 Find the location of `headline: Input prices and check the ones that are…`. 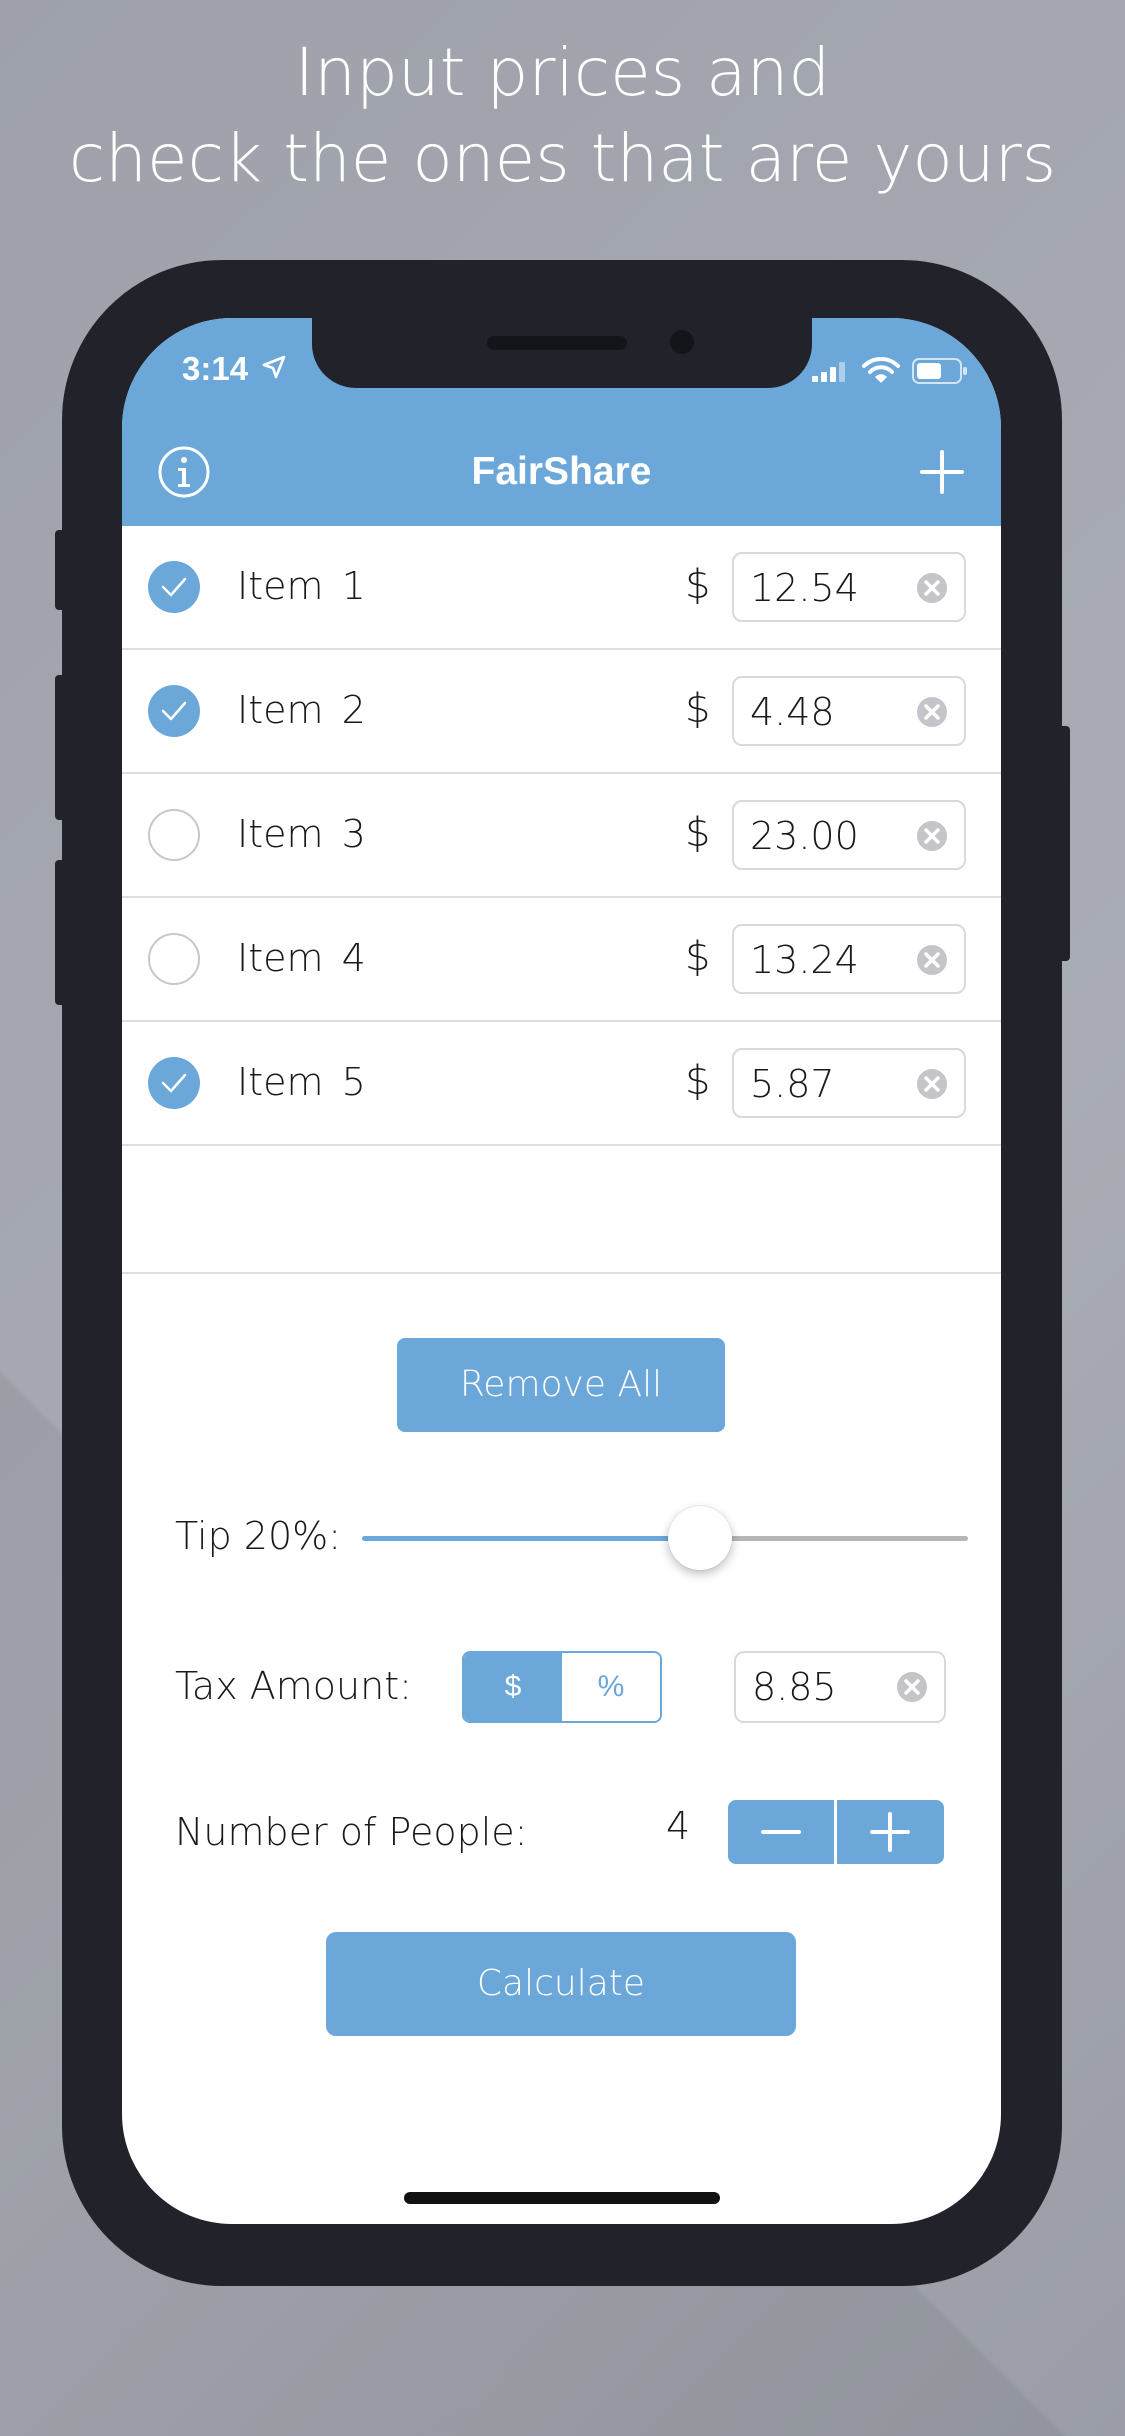

headline: Input prices and check the ones that are… is located at coordinates (562, 116).